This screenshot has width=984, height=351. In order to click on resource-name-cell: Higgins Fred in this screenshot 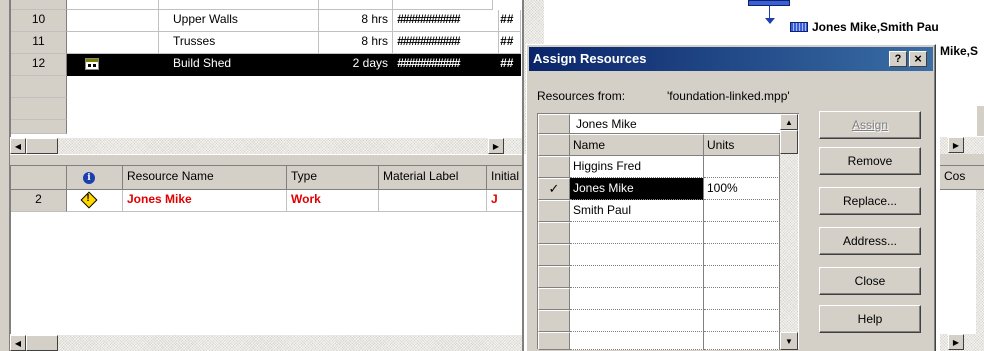, I will do `click(637, 167)`.